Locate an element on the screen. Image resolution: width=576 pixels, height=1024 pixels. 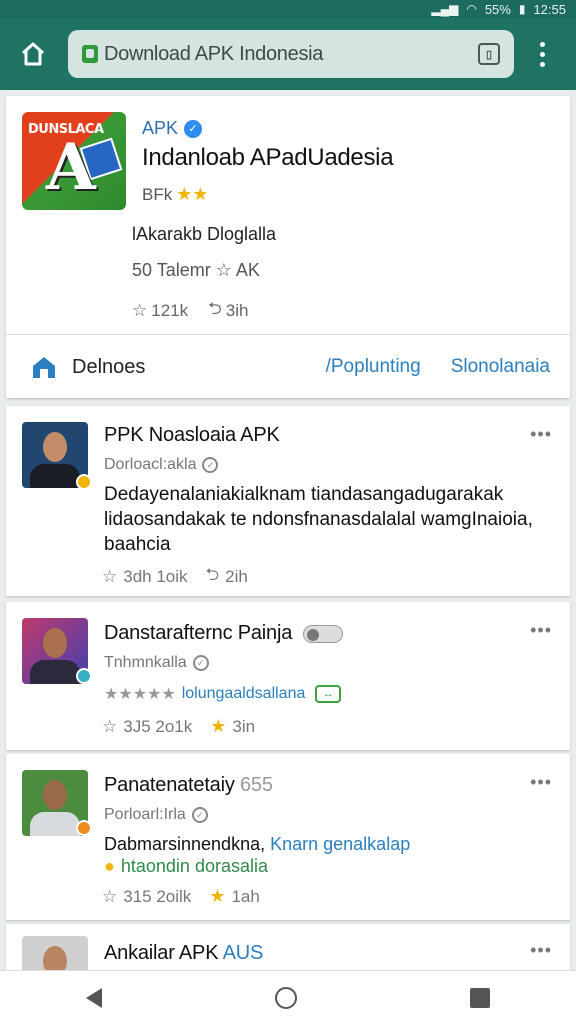
tabs-button: ▯ is located at coordinates (489, 54).